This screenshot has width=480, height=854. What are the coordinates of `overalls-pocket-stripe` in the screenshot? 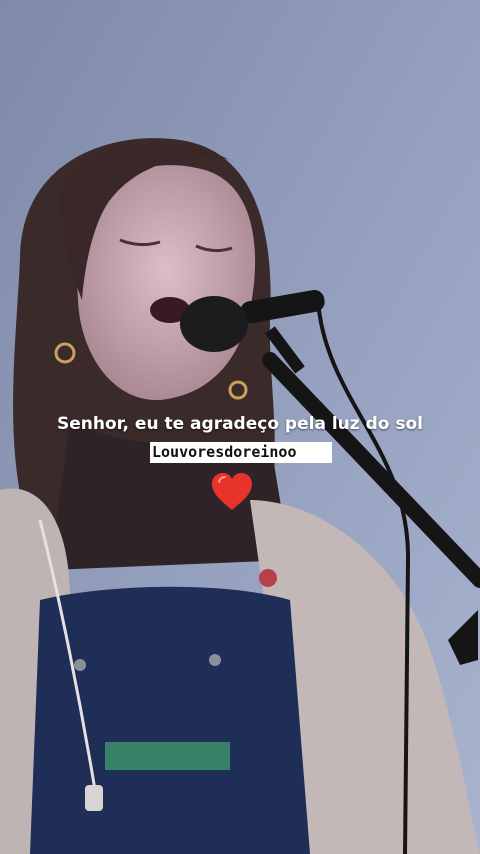 It's located at (167, 756).